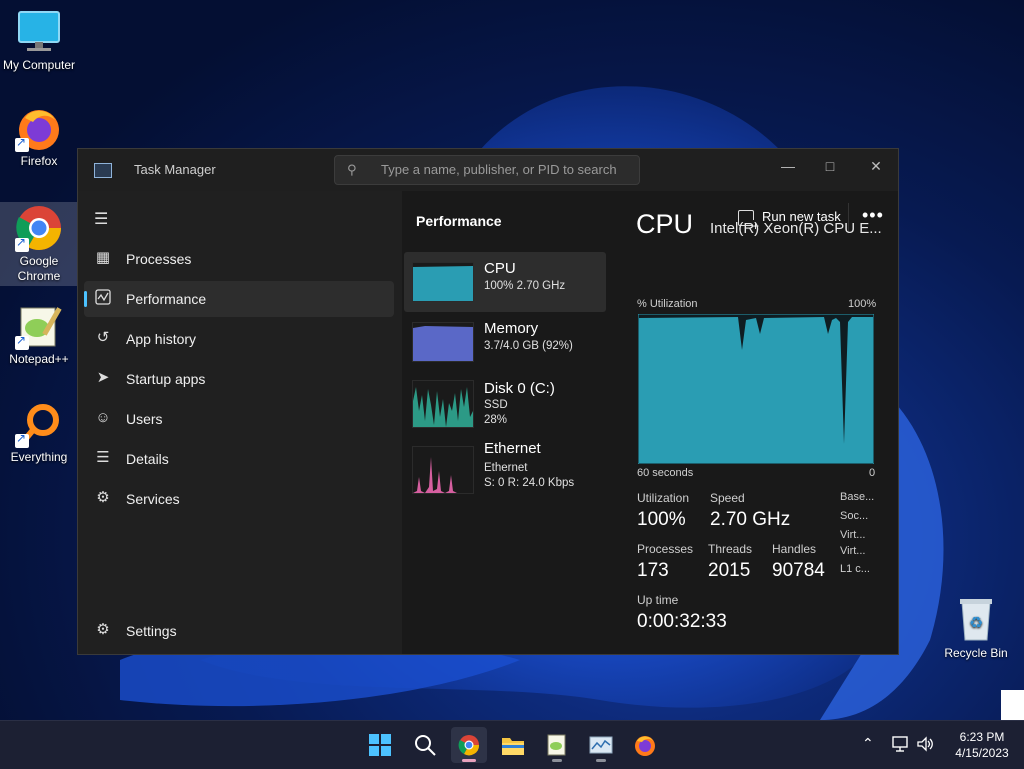 Image resolution: width=1024 pixels, height=769 pixels. I want to click on device-stats: S: 0 R: 24.0 Kbps, so click(529, 483).